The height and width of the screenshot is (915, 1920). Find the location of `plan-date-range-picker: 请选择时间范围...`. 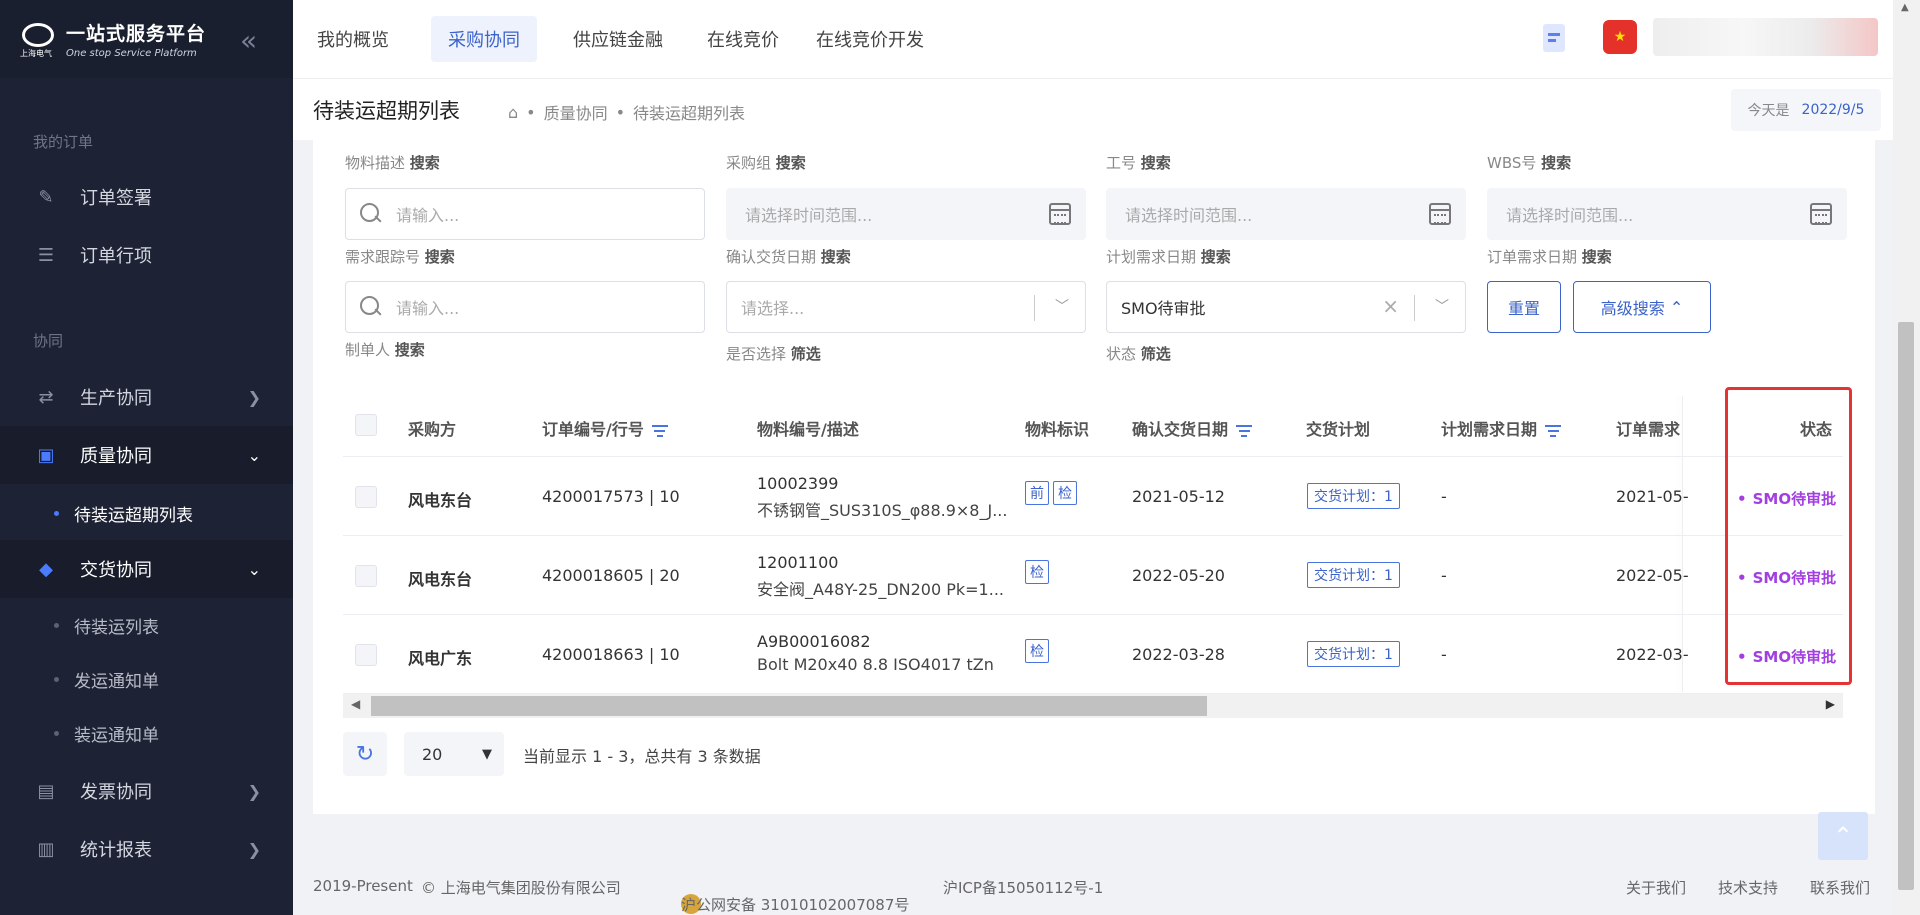

plan-date-range-picker: 请选择时间范围... is located at coordinates (1286, 214).